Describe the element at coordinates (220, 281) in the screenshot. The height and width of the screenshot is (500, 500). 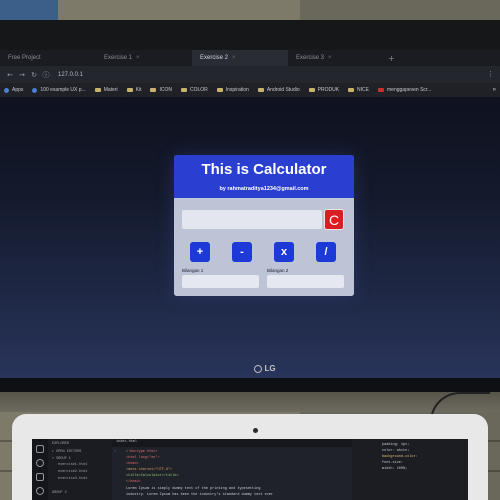
I see `bilangan1-input` at that location.